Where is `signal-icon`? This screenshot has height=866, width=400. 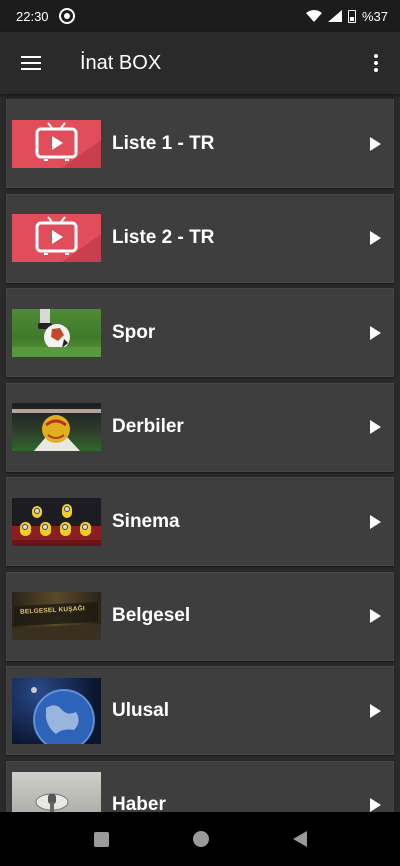
signal-icon is located at coordinates (334, 16).